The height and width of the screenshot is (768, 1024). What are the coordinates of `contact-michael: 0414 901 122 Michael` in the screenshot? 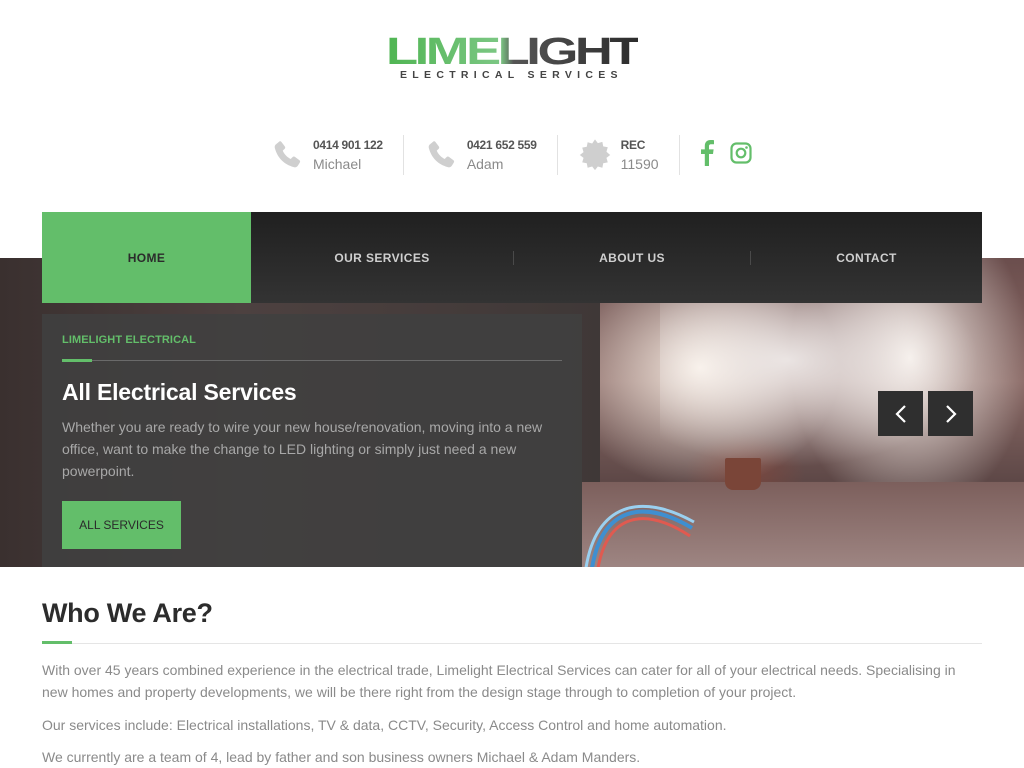 It's located at (326, 155).